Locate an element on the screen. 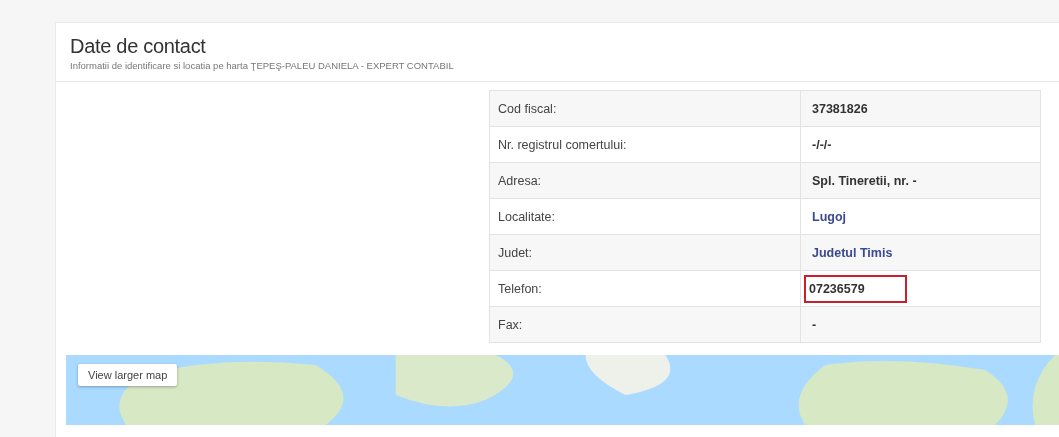  table-cell: Judet: is located at coordinates (645, 252).